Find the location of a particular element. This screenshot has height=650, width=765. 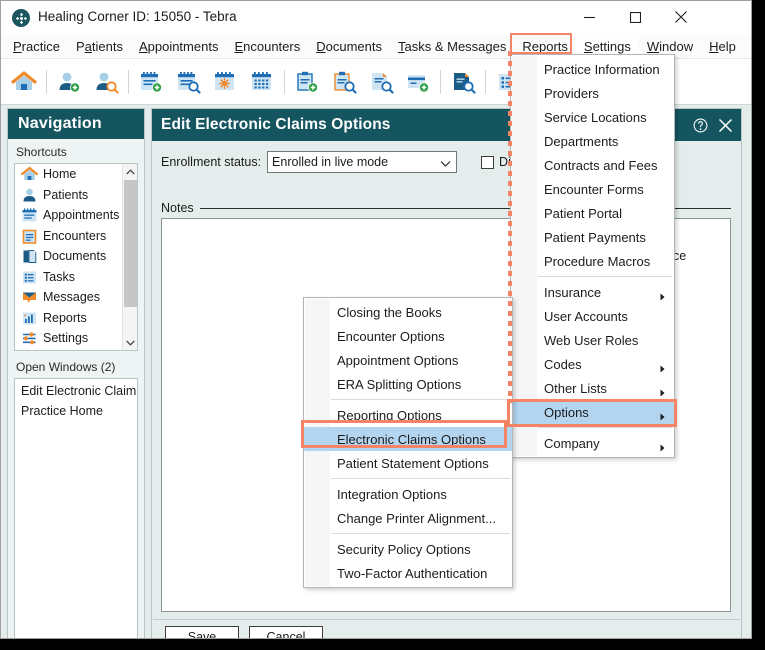

sidebar-item-encounters: Encounters is located at coordinates (76, 236).